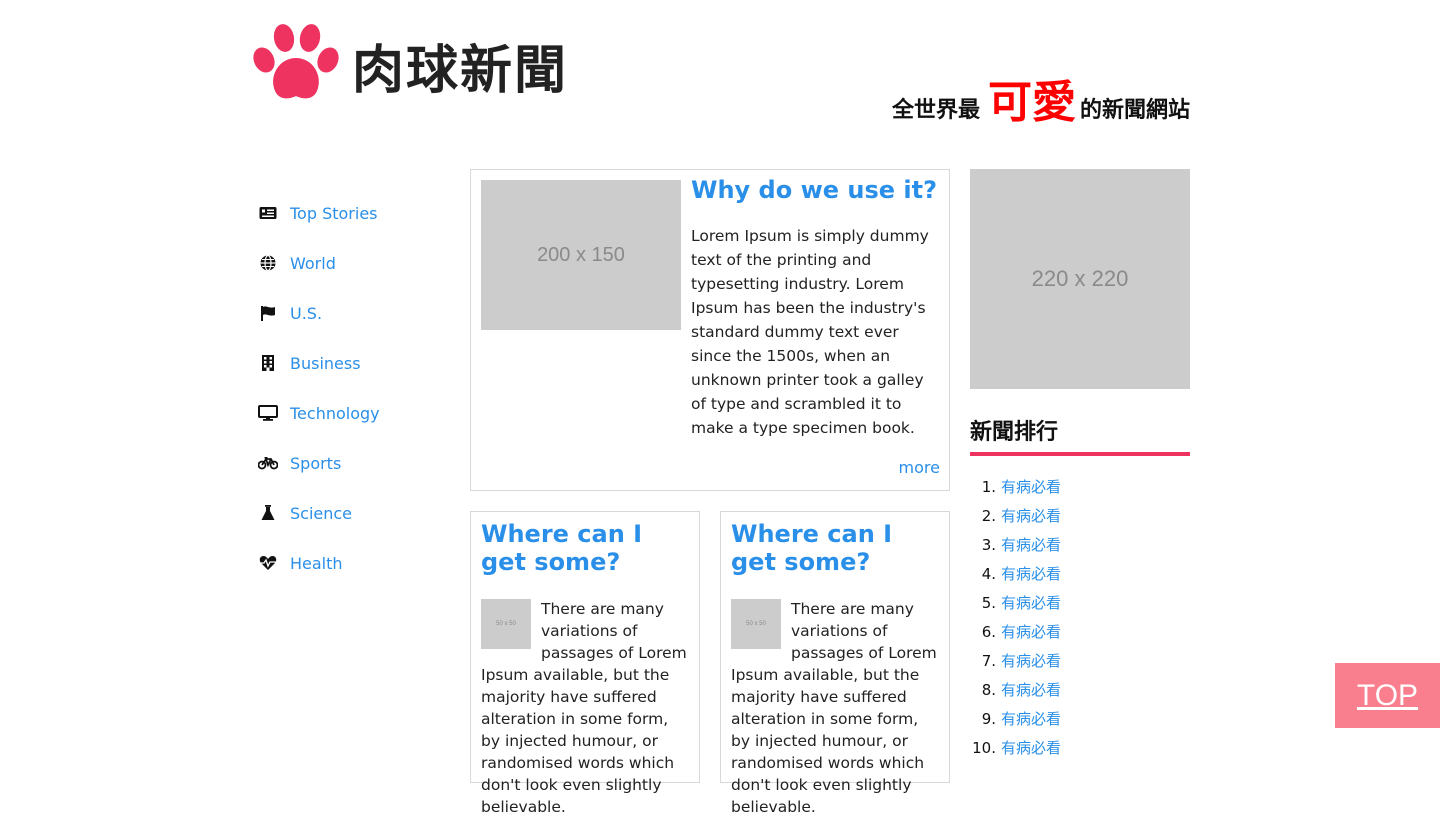 This screenshot has height=818, width=1440. What do you see at coordinates (1080, 693) in the screenshot?
I see `ranking-item: 8. 有病必看` at bounding box center [1080, 693].